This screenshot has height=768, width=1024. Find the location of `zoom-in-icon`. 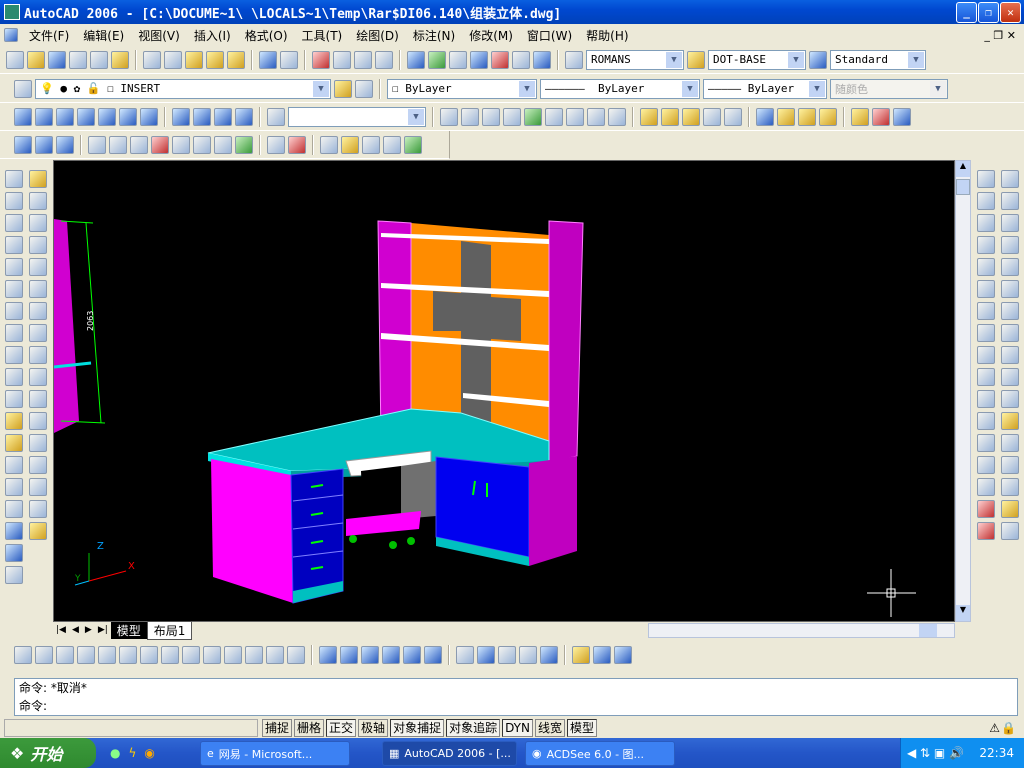

zoom-in-icon is located at coordinates (554, 116).